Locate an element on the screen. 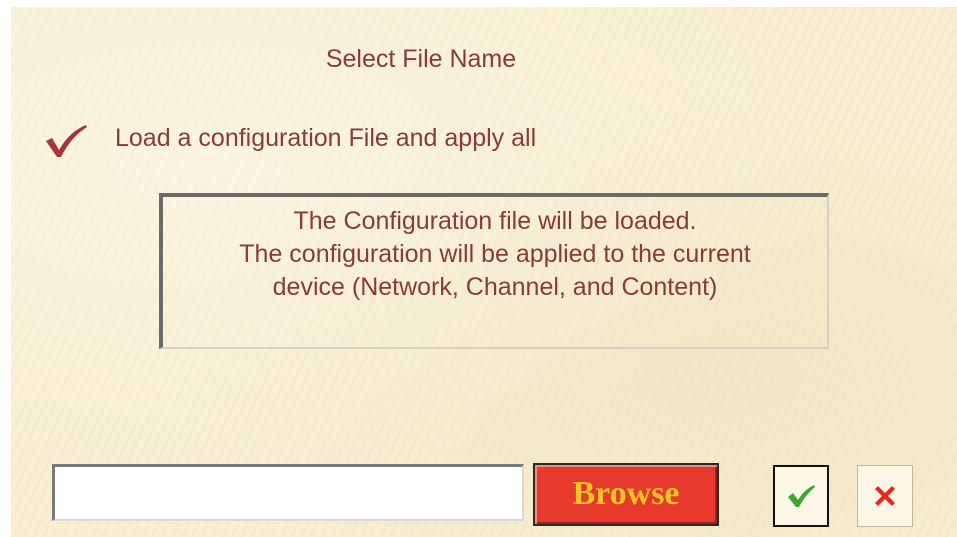  checkmark-icon is located at coordinates (66, 141).